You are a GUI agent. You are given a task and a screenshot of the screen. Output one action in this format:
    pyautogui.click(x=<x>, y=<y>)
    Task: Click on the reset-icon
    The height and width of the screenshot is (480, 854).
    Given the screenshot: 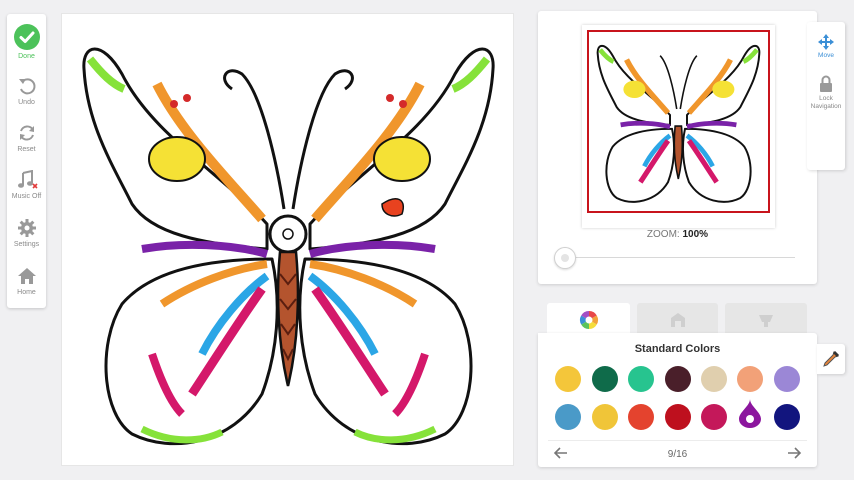 What is the action you would take?
    pyautogui.click(x=26, y=133)
    